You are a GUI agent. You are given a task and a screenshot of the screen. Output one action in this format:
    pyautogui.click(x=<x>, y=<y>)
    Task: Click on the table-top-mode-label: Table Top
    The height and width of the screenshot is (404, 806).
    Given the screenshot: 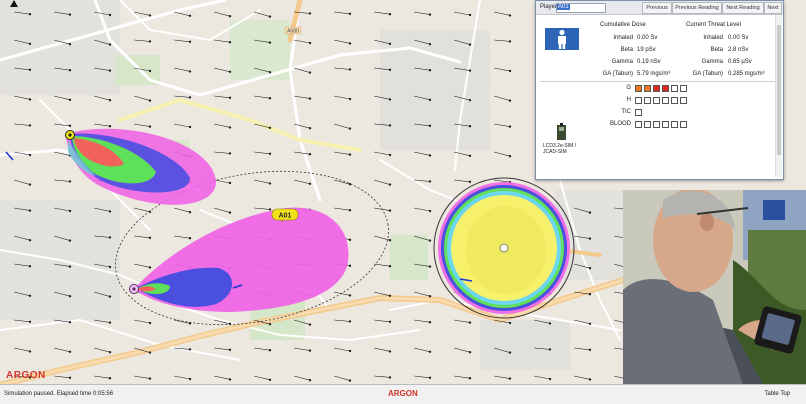 What is the action you would take?
    pyautogui.click(x=777, y=394)
    